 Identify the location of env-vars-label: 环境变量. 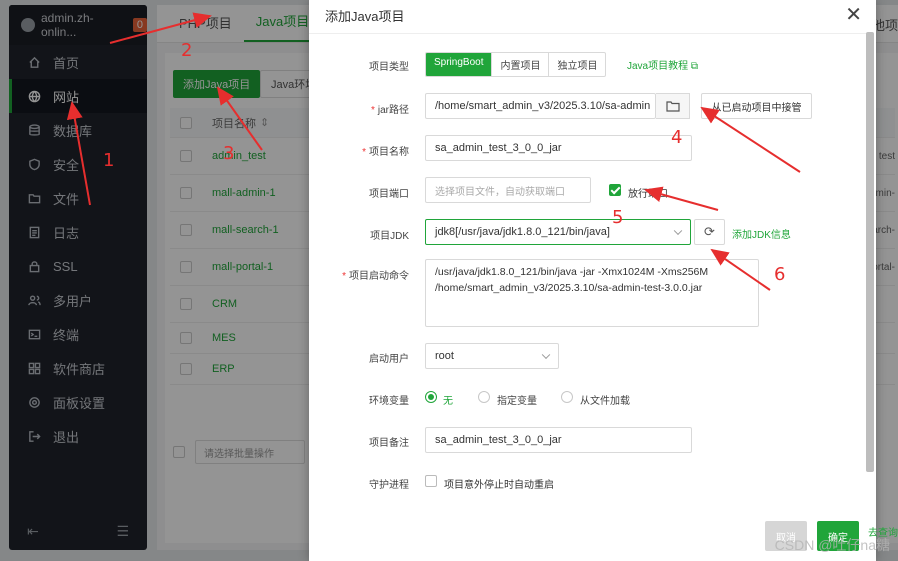
(389, 401).